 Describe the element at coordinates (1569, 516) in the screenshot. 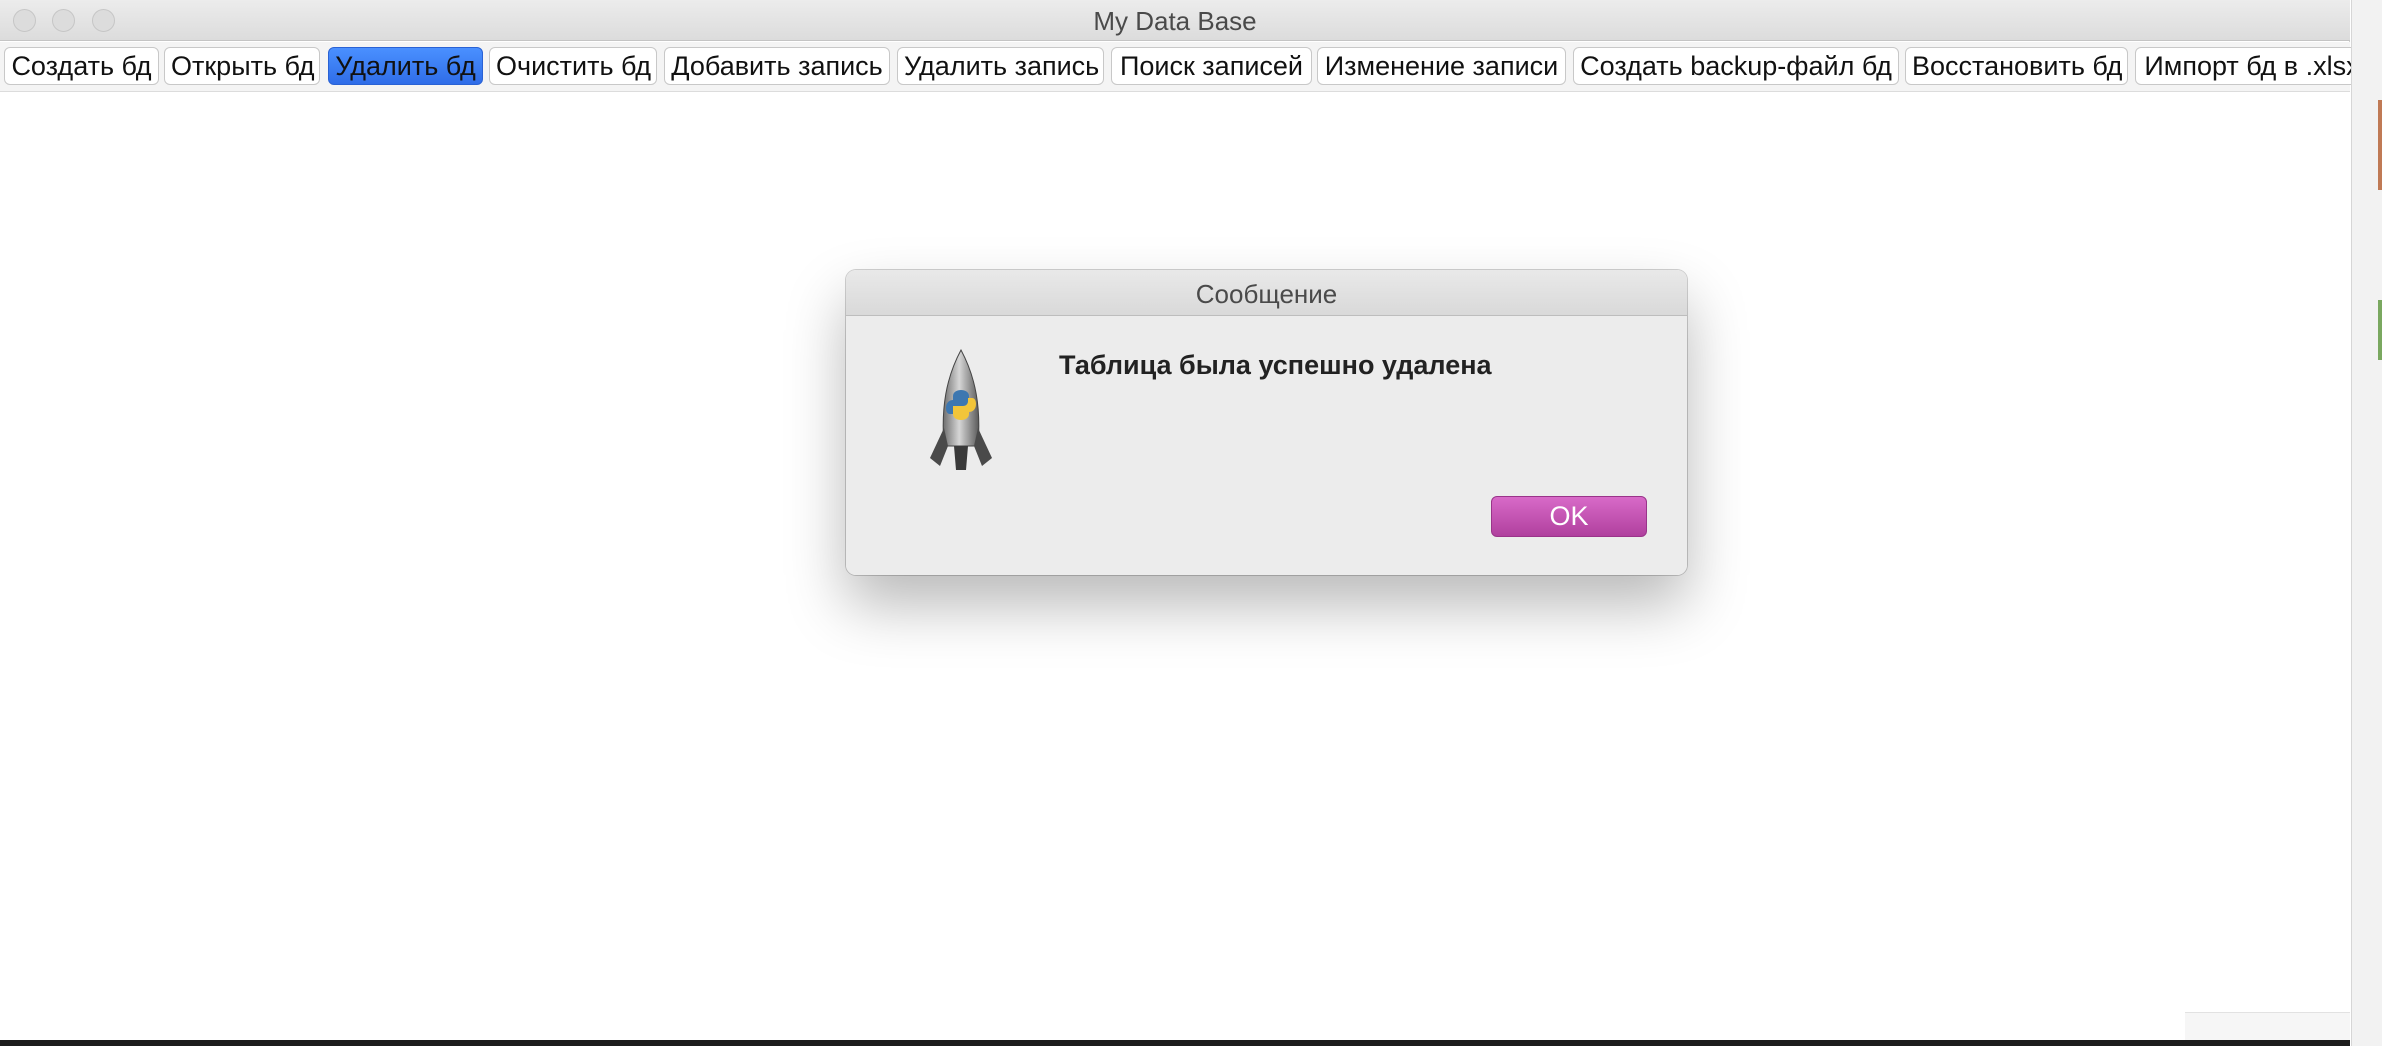

I see `ok-button: OK` at that location.